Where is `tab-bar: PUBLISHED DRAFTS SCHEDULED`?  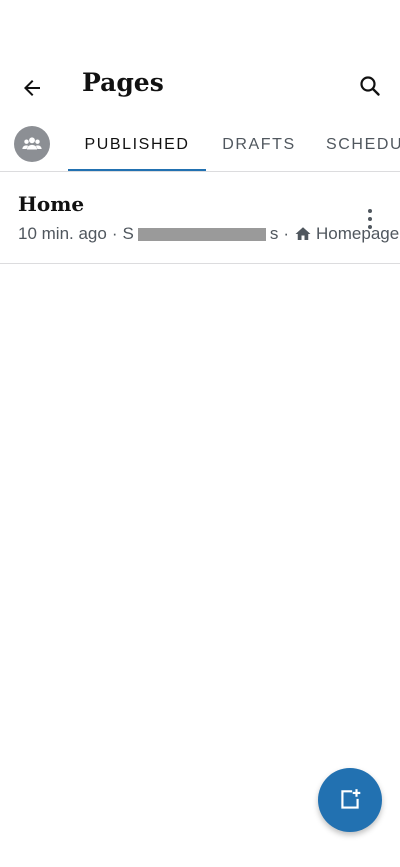
tab-bar: PUBLISHED DRAFTS SCHEDULED is located at coordinates (200, 145).